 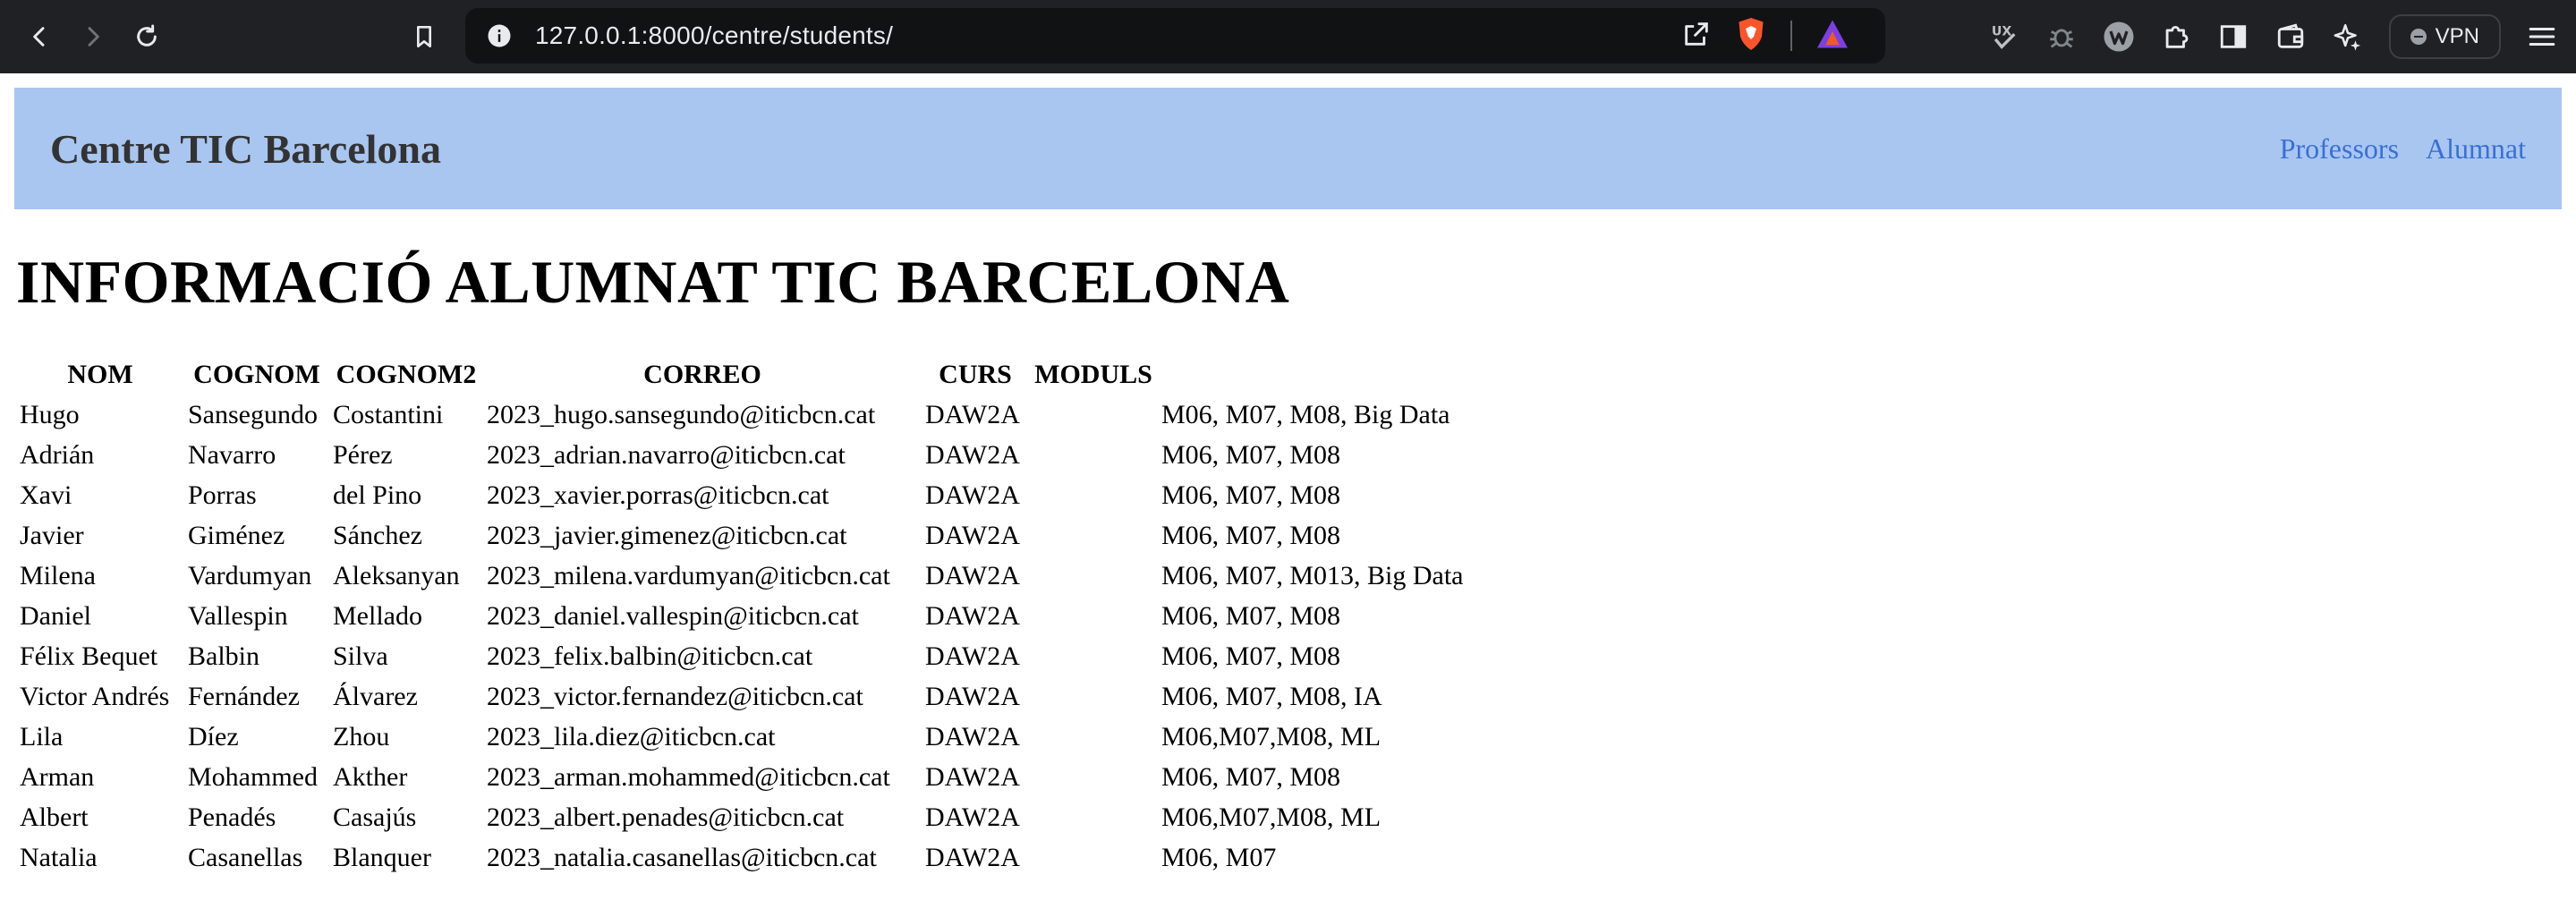 What do you see at coordinates (377, 616) in the screenshot?
I see `cell-cognom2: Mellado` at bounding box center [377, 616].